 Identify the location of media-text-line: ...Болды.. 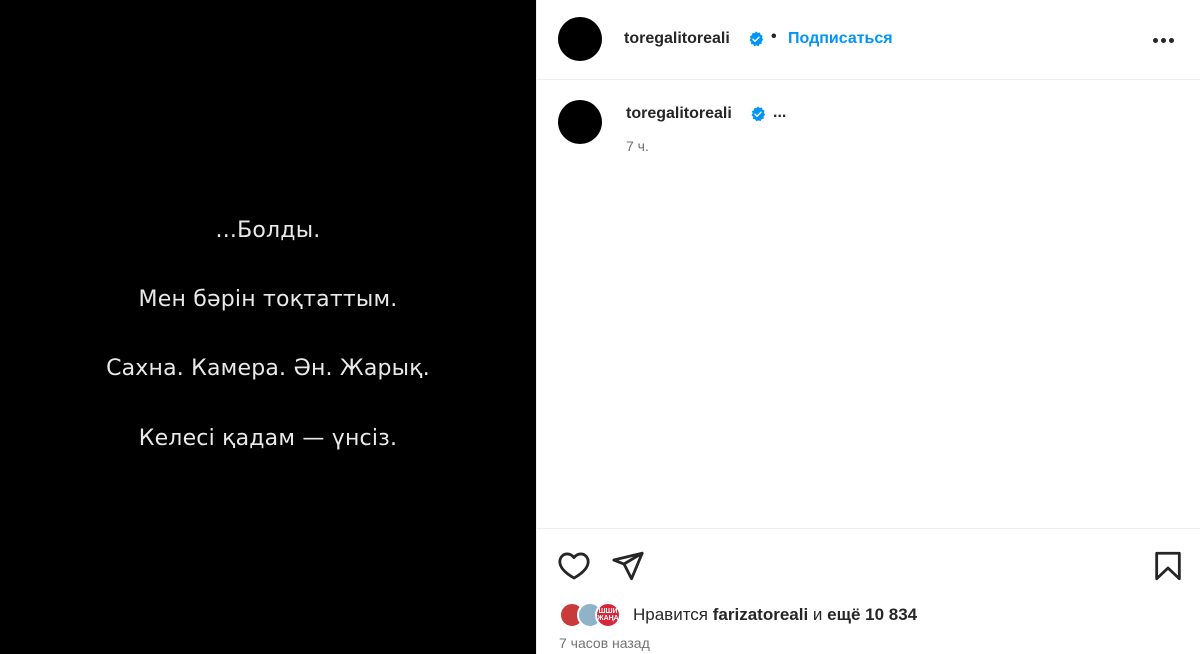
(268, 230).